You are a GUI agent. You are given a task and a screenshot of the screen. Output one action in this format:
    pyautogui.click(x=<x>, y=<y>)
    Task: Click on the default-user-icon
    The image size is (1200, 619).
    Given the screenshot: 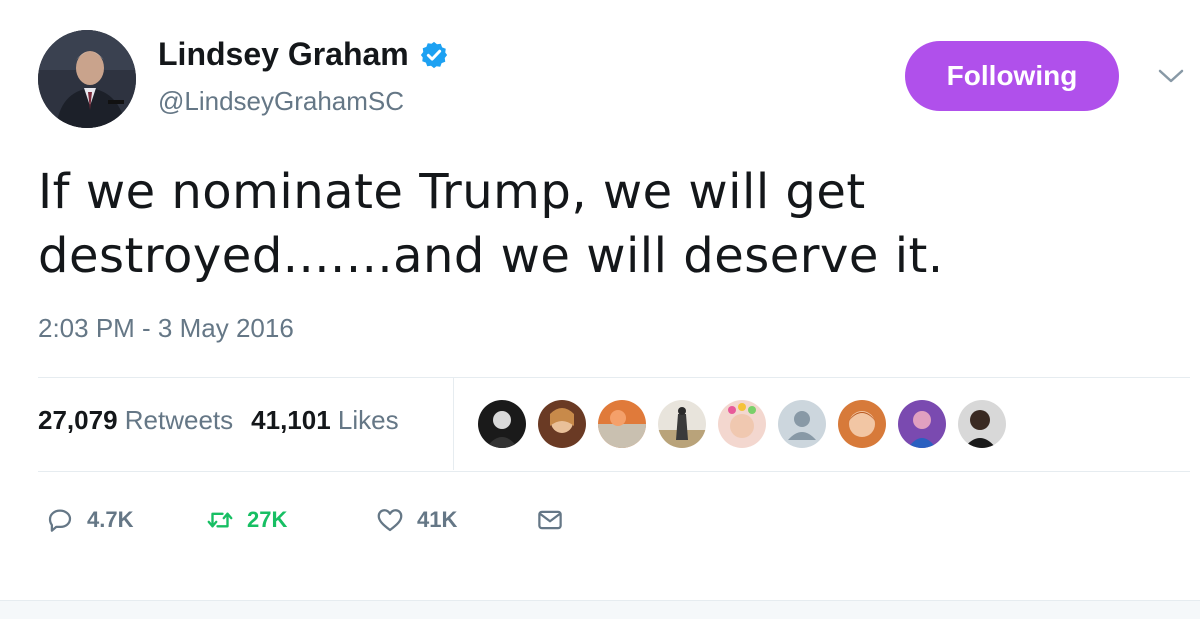 What is the action you would take?
    pyautogui.click(x=802, y=424)
    